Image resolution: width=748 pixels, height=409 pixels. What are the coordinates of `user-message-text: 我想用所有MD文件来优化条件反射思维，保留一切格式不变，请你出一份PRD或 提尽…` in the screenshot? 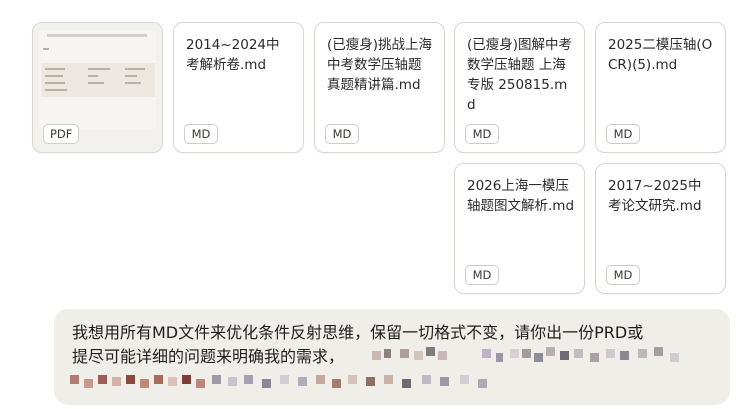 It's located at (392, 345).